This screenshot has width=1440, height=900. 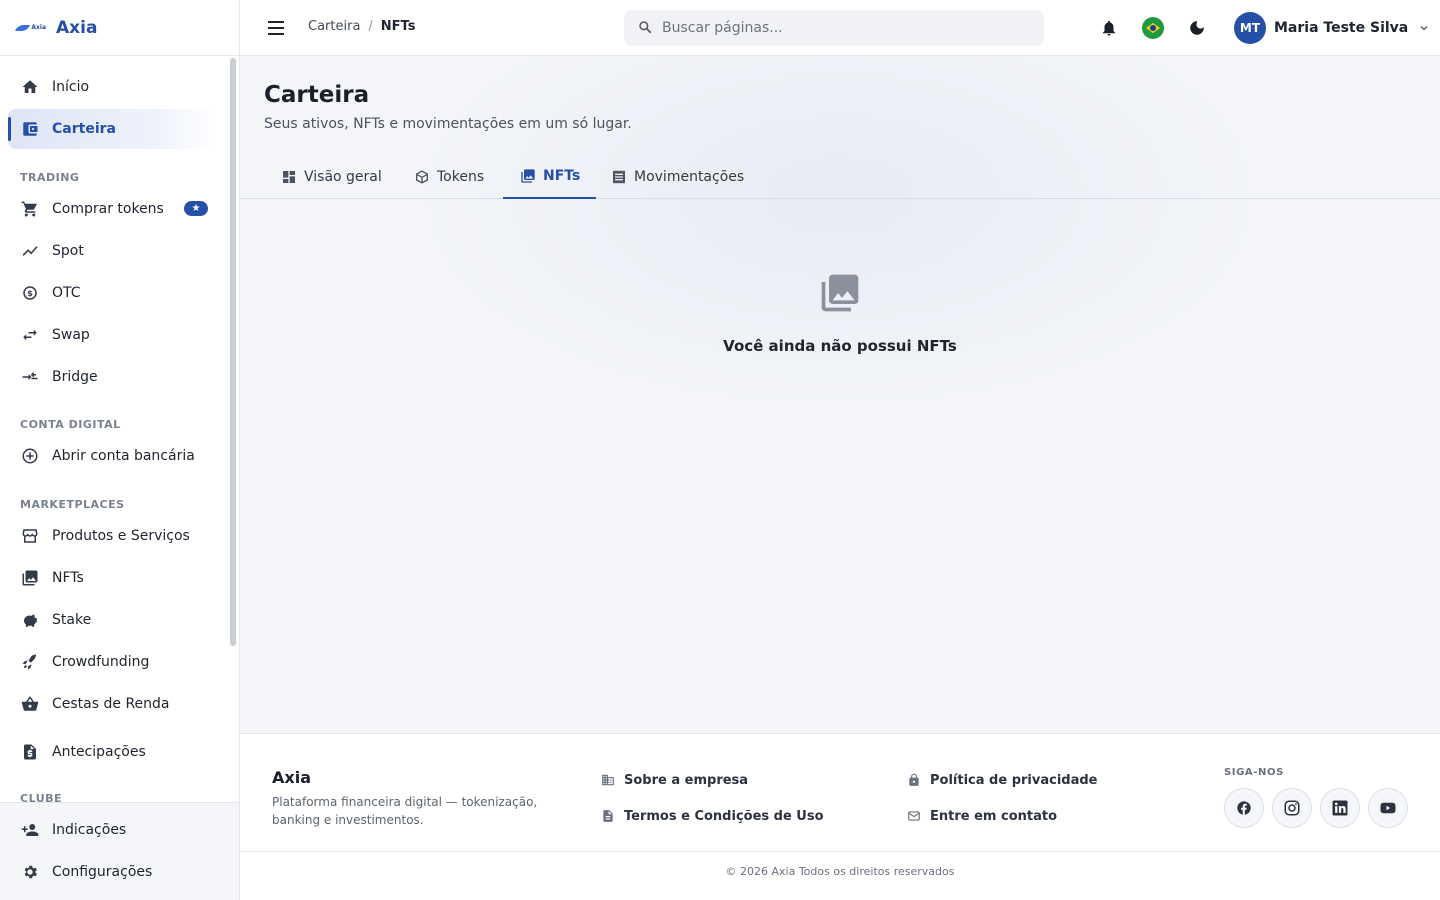 I want to click on section-label-conta-digital: CONTA DIGITAL, so click(x=70, y=424).